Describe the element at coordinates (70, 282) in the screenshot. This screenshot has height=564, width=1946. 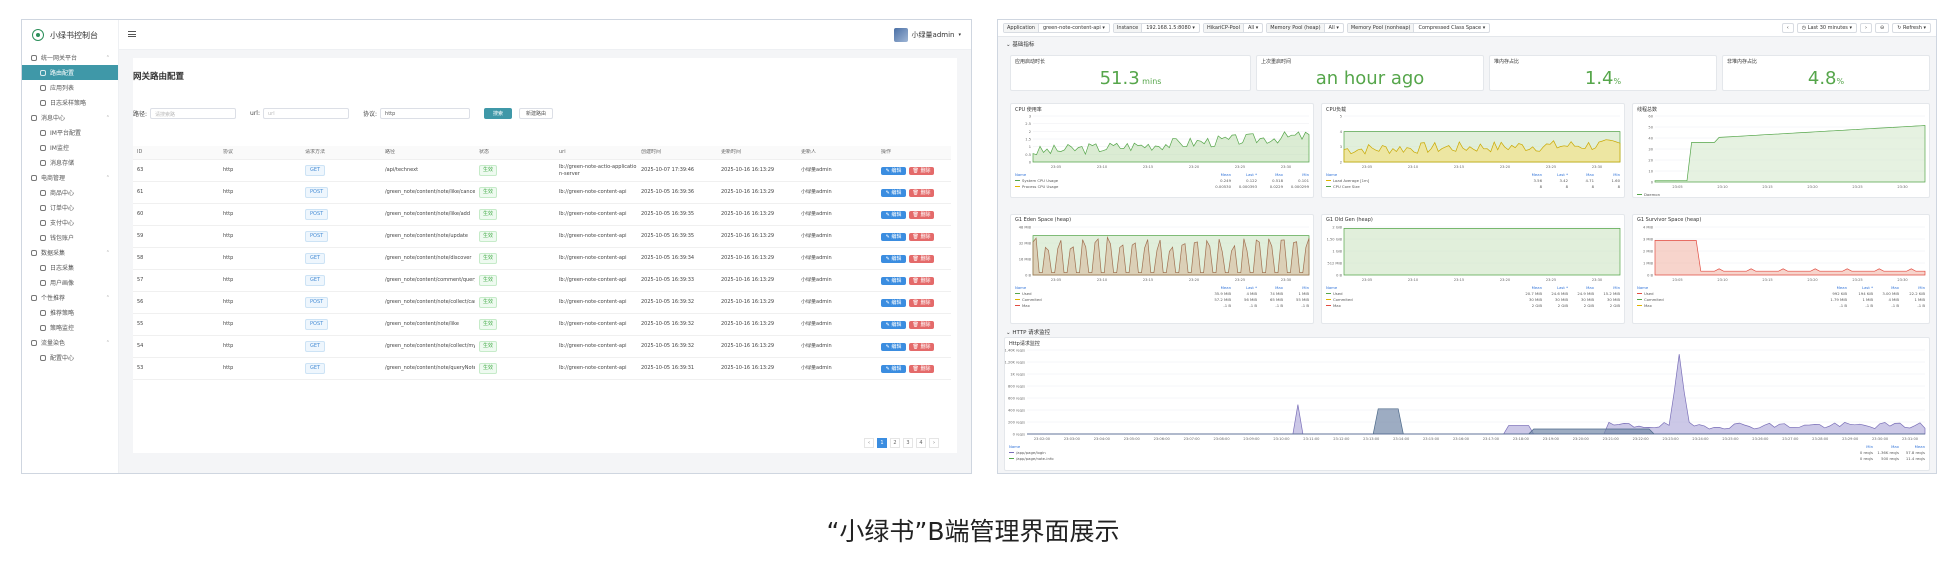
I see `menu-item: 用户画像` at that location.